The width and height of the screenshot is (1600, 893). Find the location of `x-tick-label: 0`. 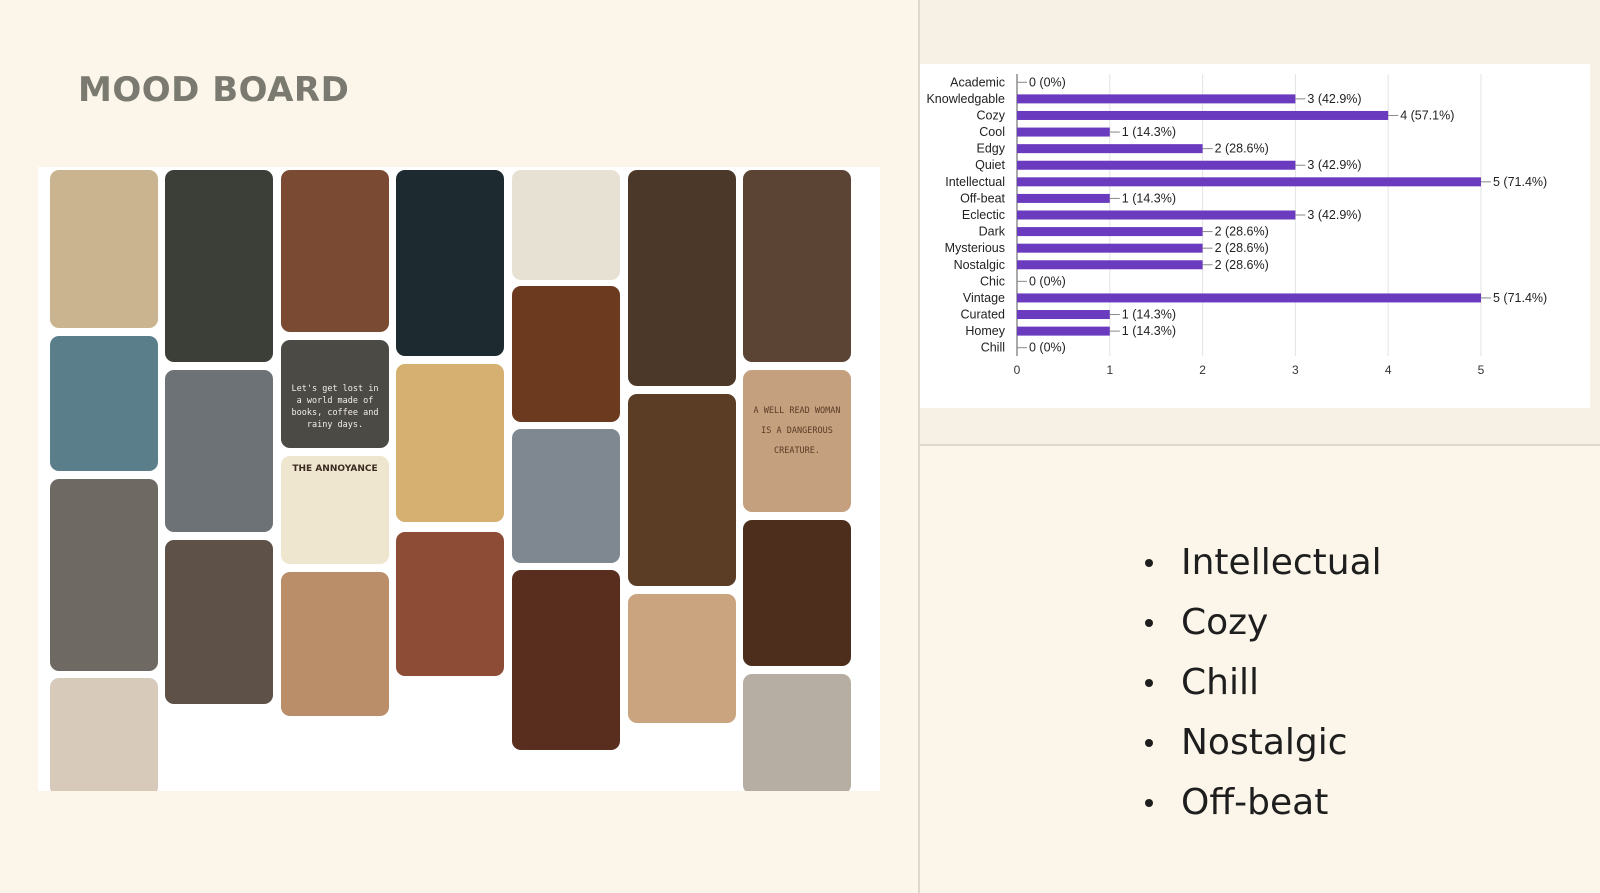

x-tick-label: 0 is located at coordinates (1017, 370).